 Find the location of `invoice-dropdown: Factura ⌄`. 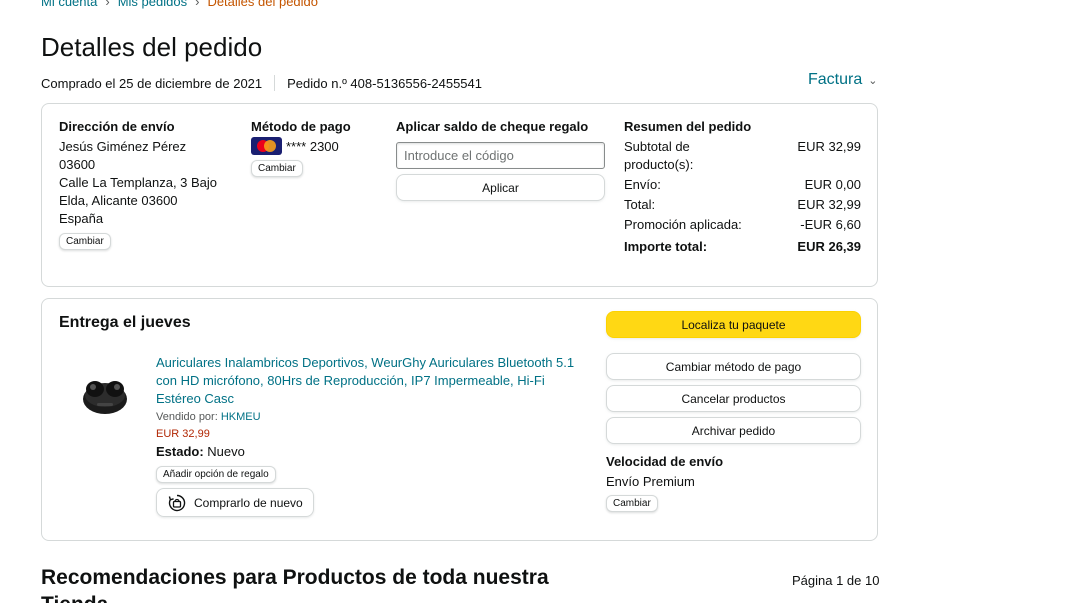

invoice-dropdown: Factura ⌄ is located at coordinates (842, 80).